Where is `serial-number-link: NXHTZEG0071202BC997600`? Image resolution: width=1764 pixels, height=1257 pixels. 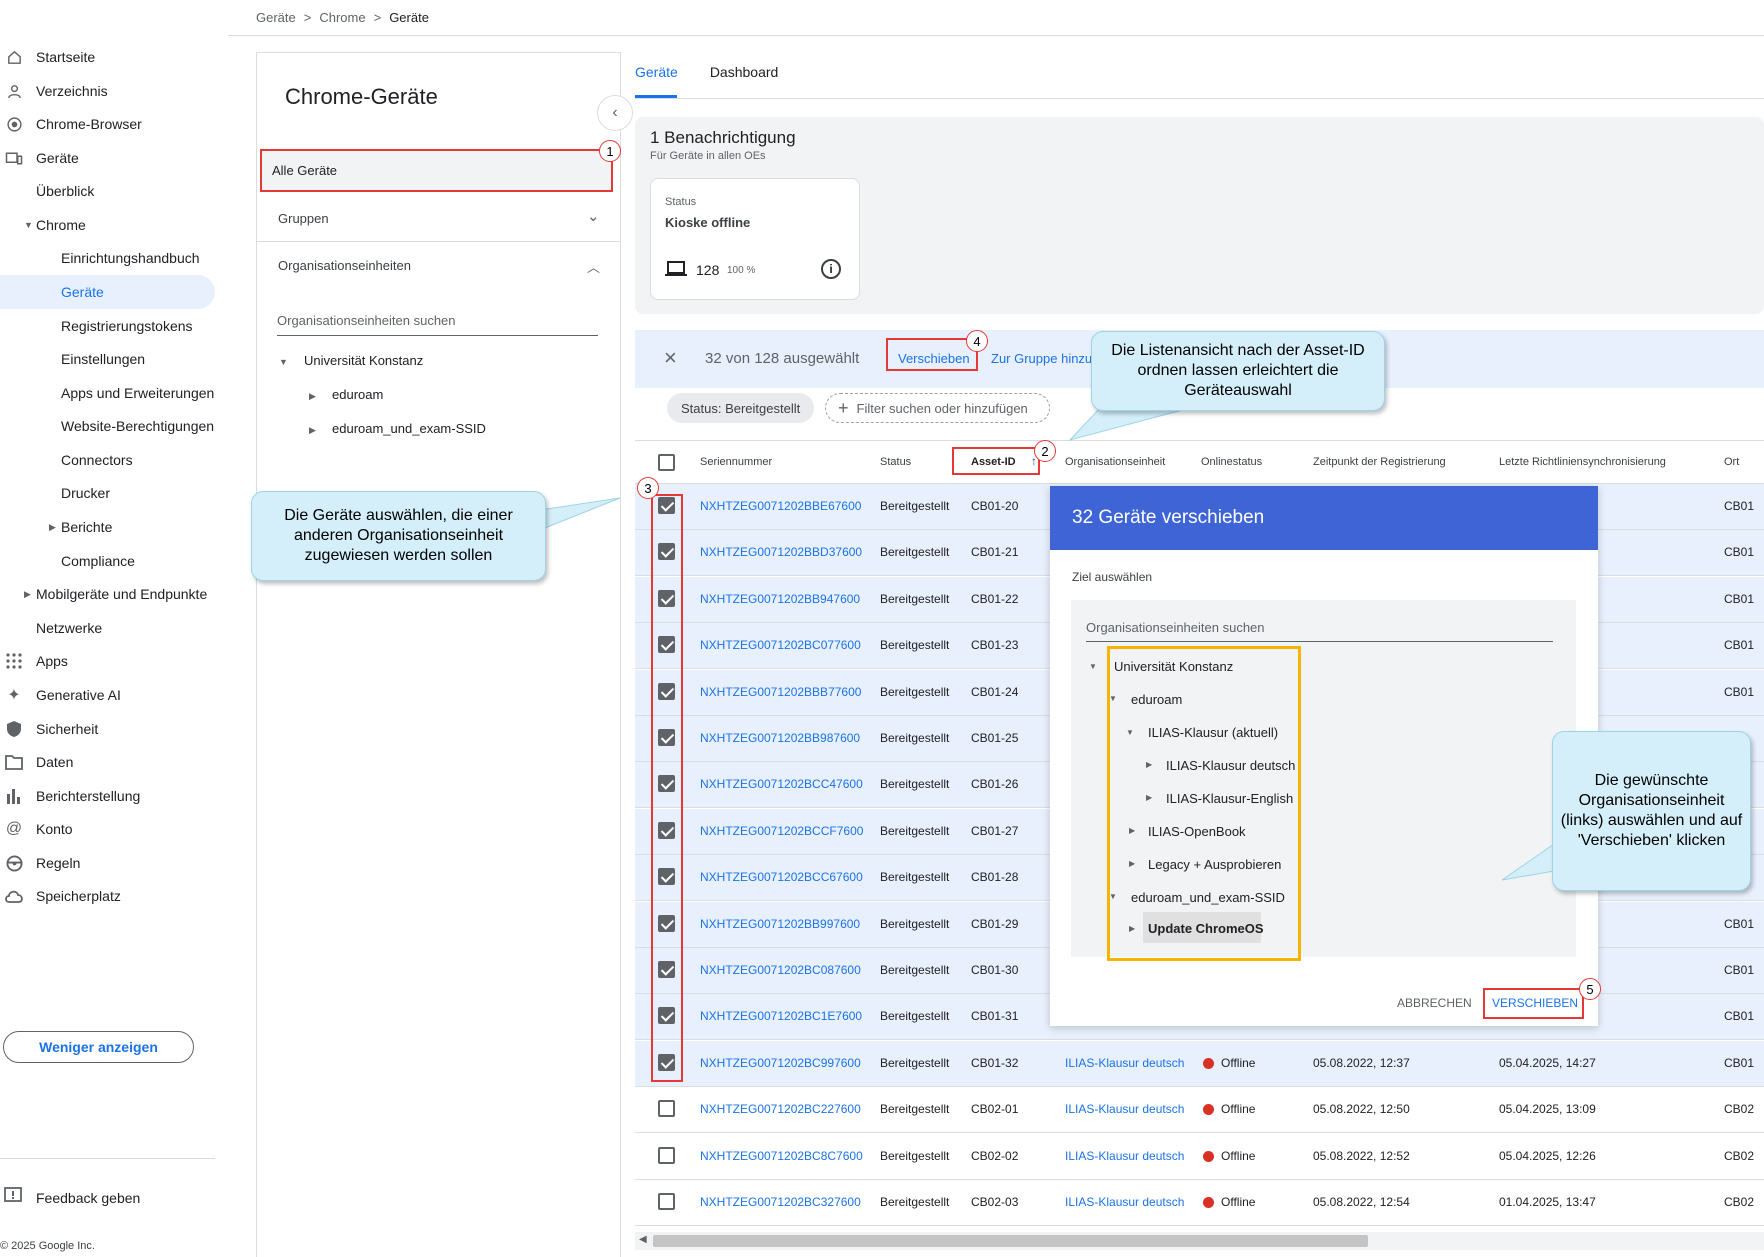 serial-number-link: NXHTZEG0071202BC997600 is located at coordinates (780, 1063).